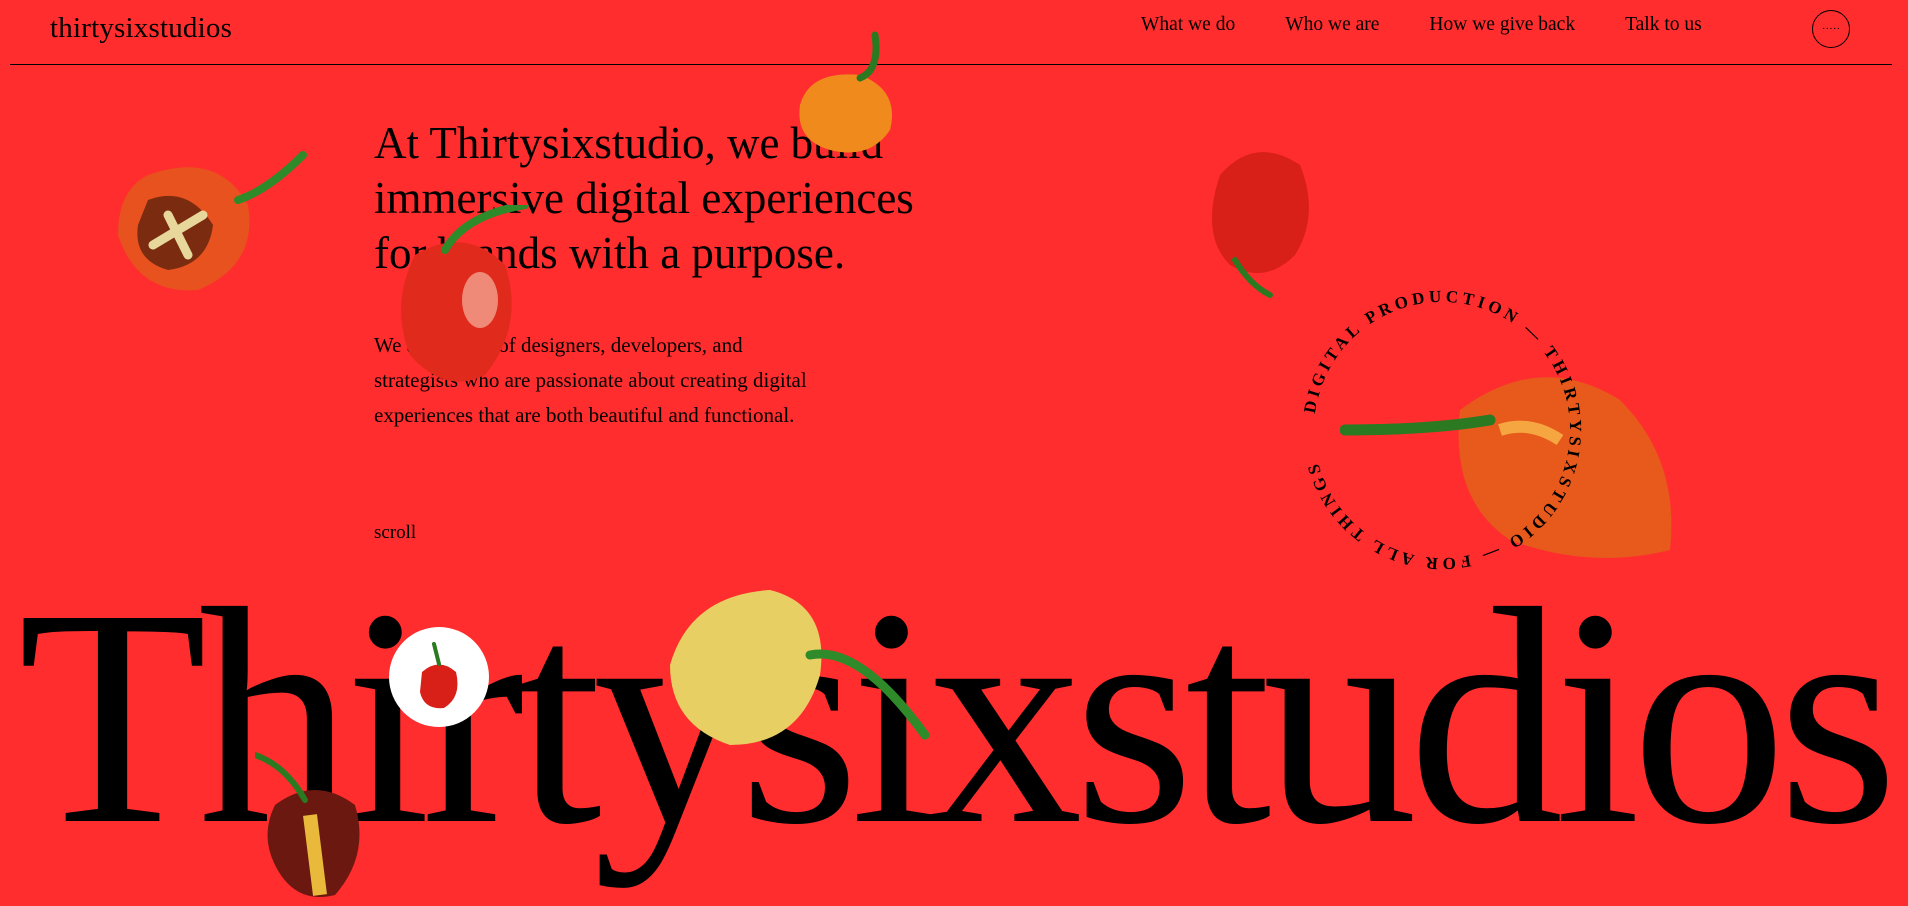 Image resolution: width=1908 pixels, height=906 pixels. I want to click on site-logo: thirtysixstudios, so click(141, 28).